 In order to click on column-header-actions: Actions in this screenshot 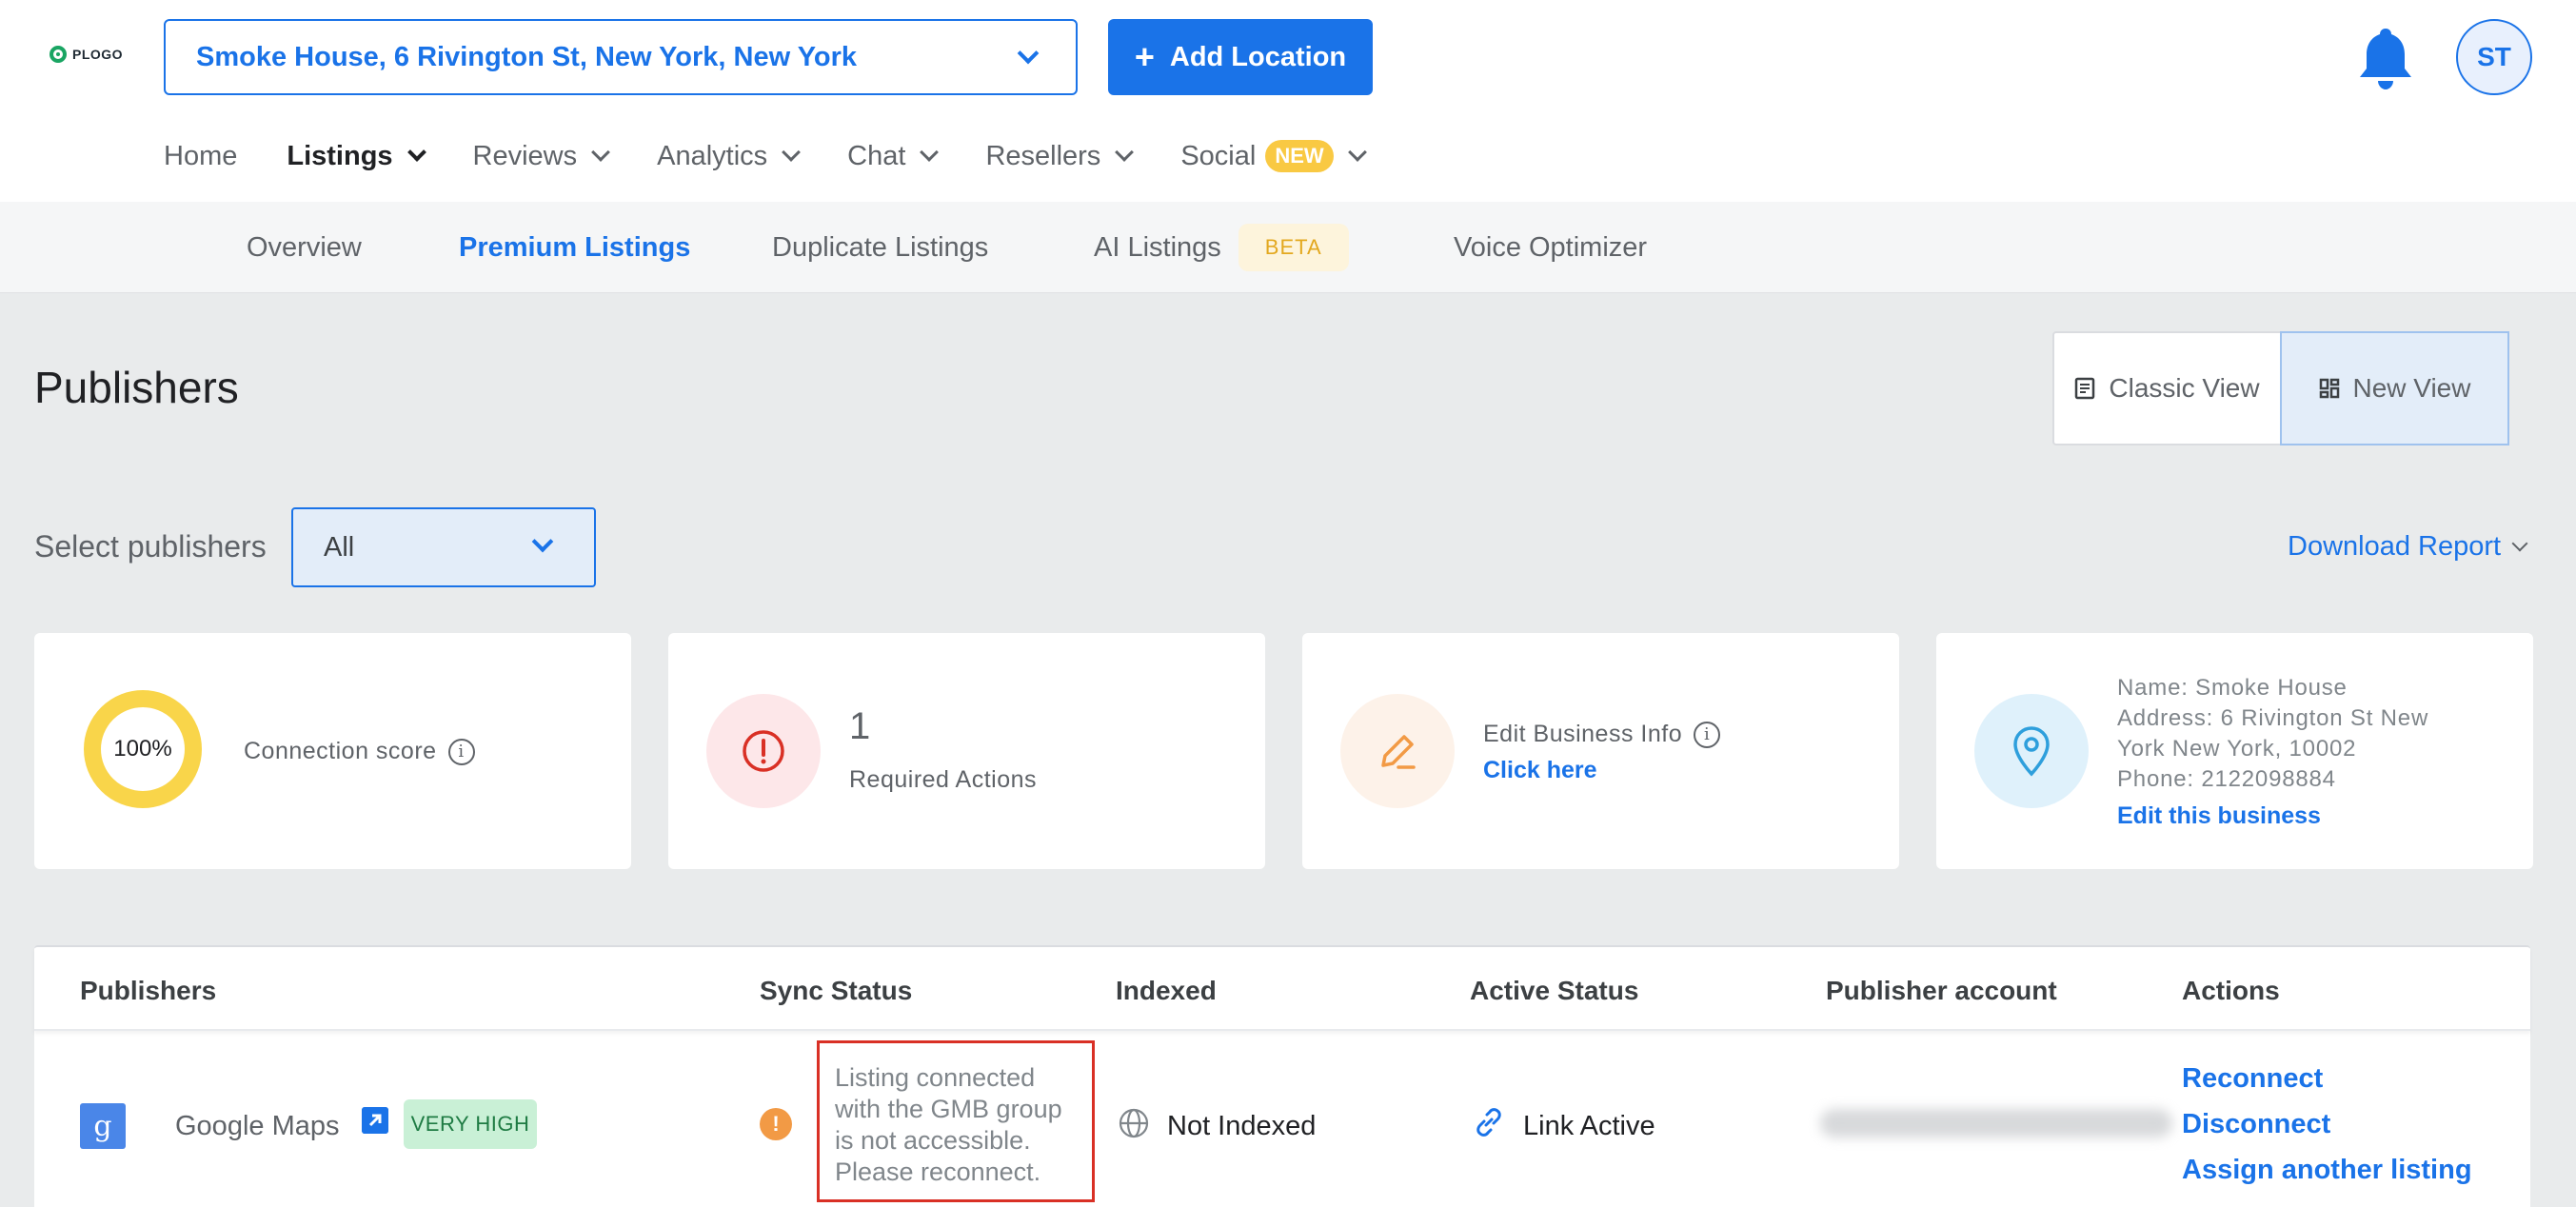, I will do `click(2231, 991)`.